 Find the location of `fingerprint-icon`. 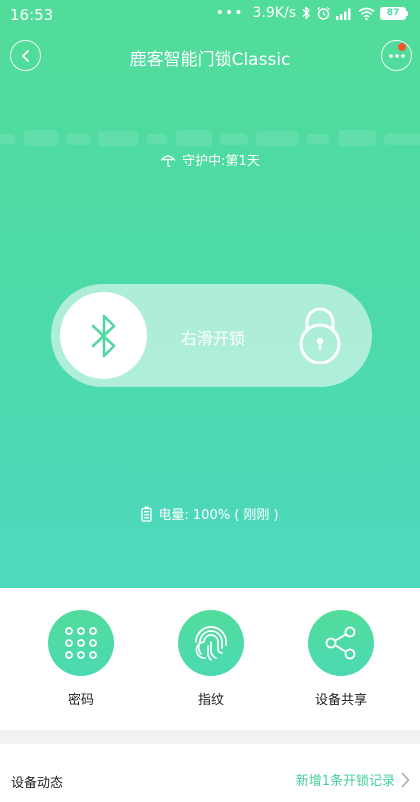

fingerprint-icon is located at coordinates (211, 643).